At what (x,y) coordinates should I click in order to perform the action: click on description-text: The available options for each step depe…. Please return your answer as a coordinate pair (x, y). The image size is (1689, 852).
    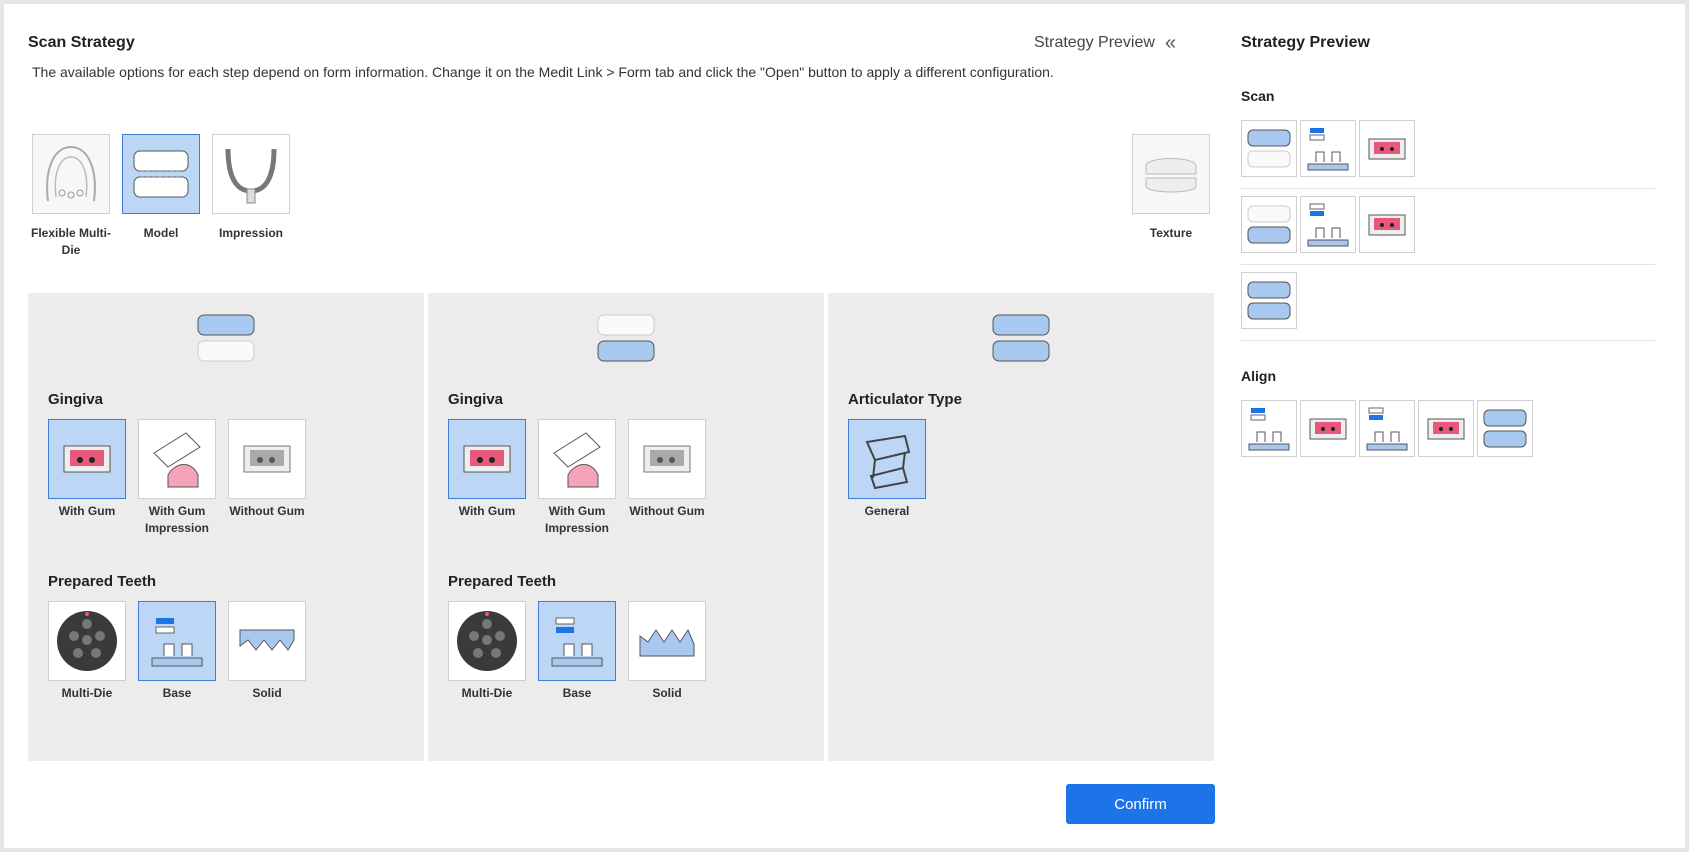
    Looking at the image, I should click on (543, 72).